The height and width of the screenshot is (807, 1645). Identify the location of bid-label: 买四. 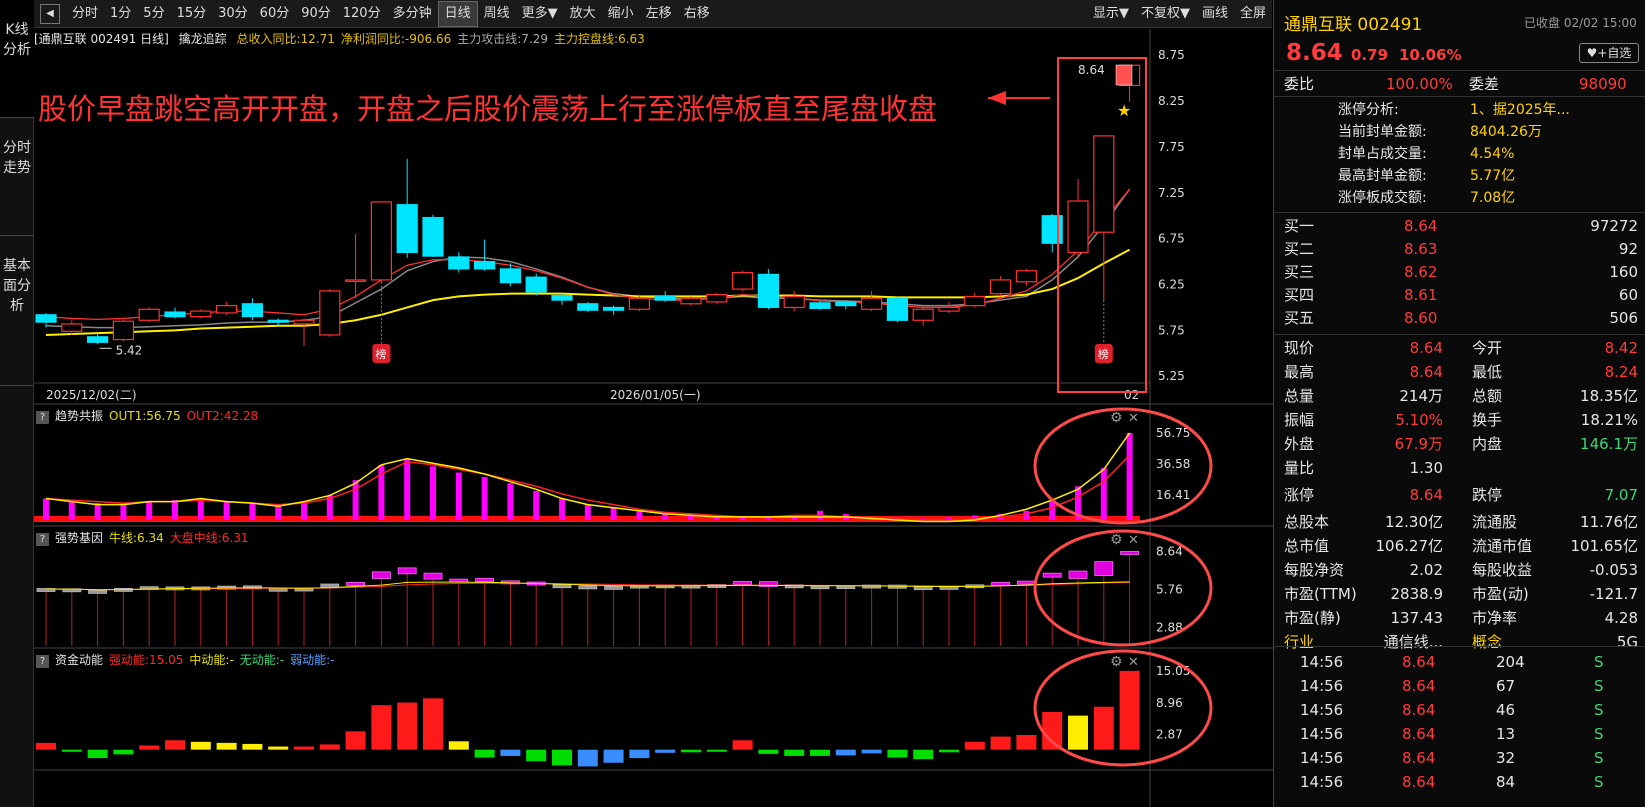
(1299, 295).